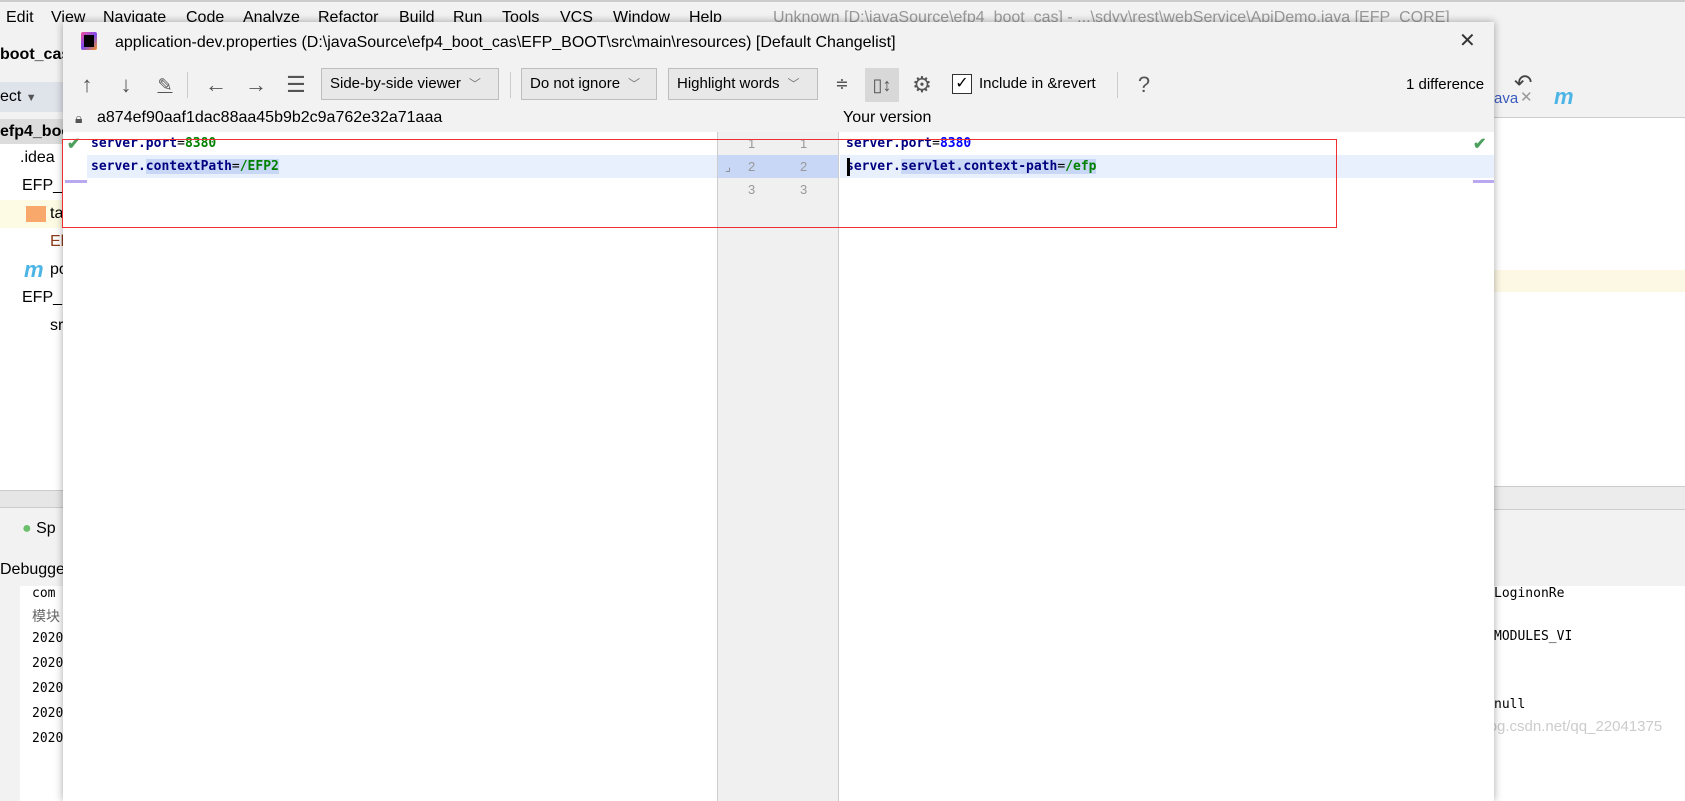 The width and height of the screenshot is (1685, 801). I want to click on run-tab-label: Sp, so click(46, 528).